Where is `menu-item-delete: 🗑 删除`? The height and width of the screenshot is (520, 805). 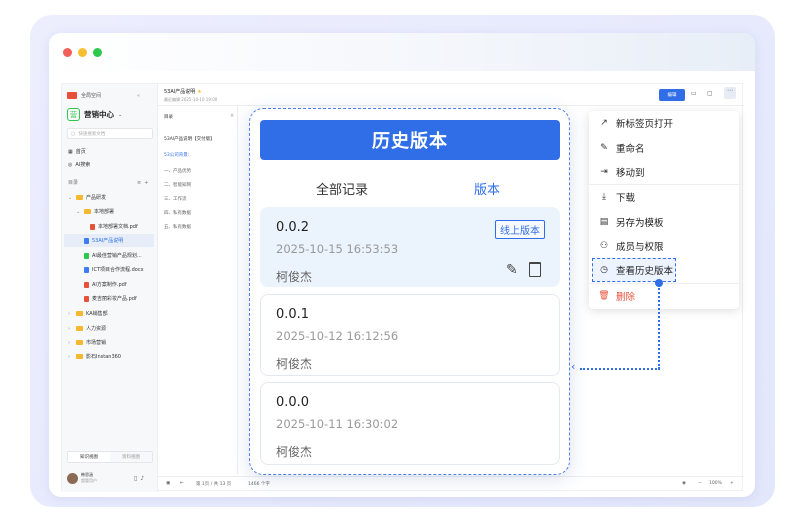
menu-item-delete: 🗑 删除 is located at coordinates (664, 296).